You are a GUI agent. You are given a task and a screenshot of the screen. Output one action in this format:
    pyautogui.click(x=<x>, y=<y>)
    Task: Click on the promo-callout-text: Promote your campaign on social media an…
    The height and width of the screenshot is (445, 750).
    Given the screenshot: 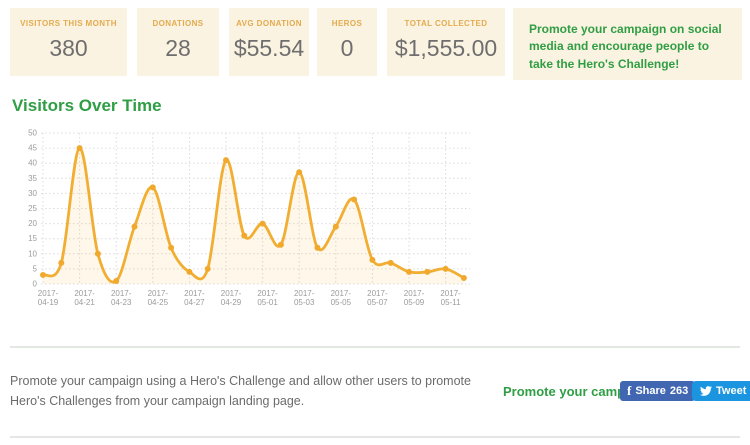 What is the action you would take?
    pyautogui.click(x=625, y=46)
    